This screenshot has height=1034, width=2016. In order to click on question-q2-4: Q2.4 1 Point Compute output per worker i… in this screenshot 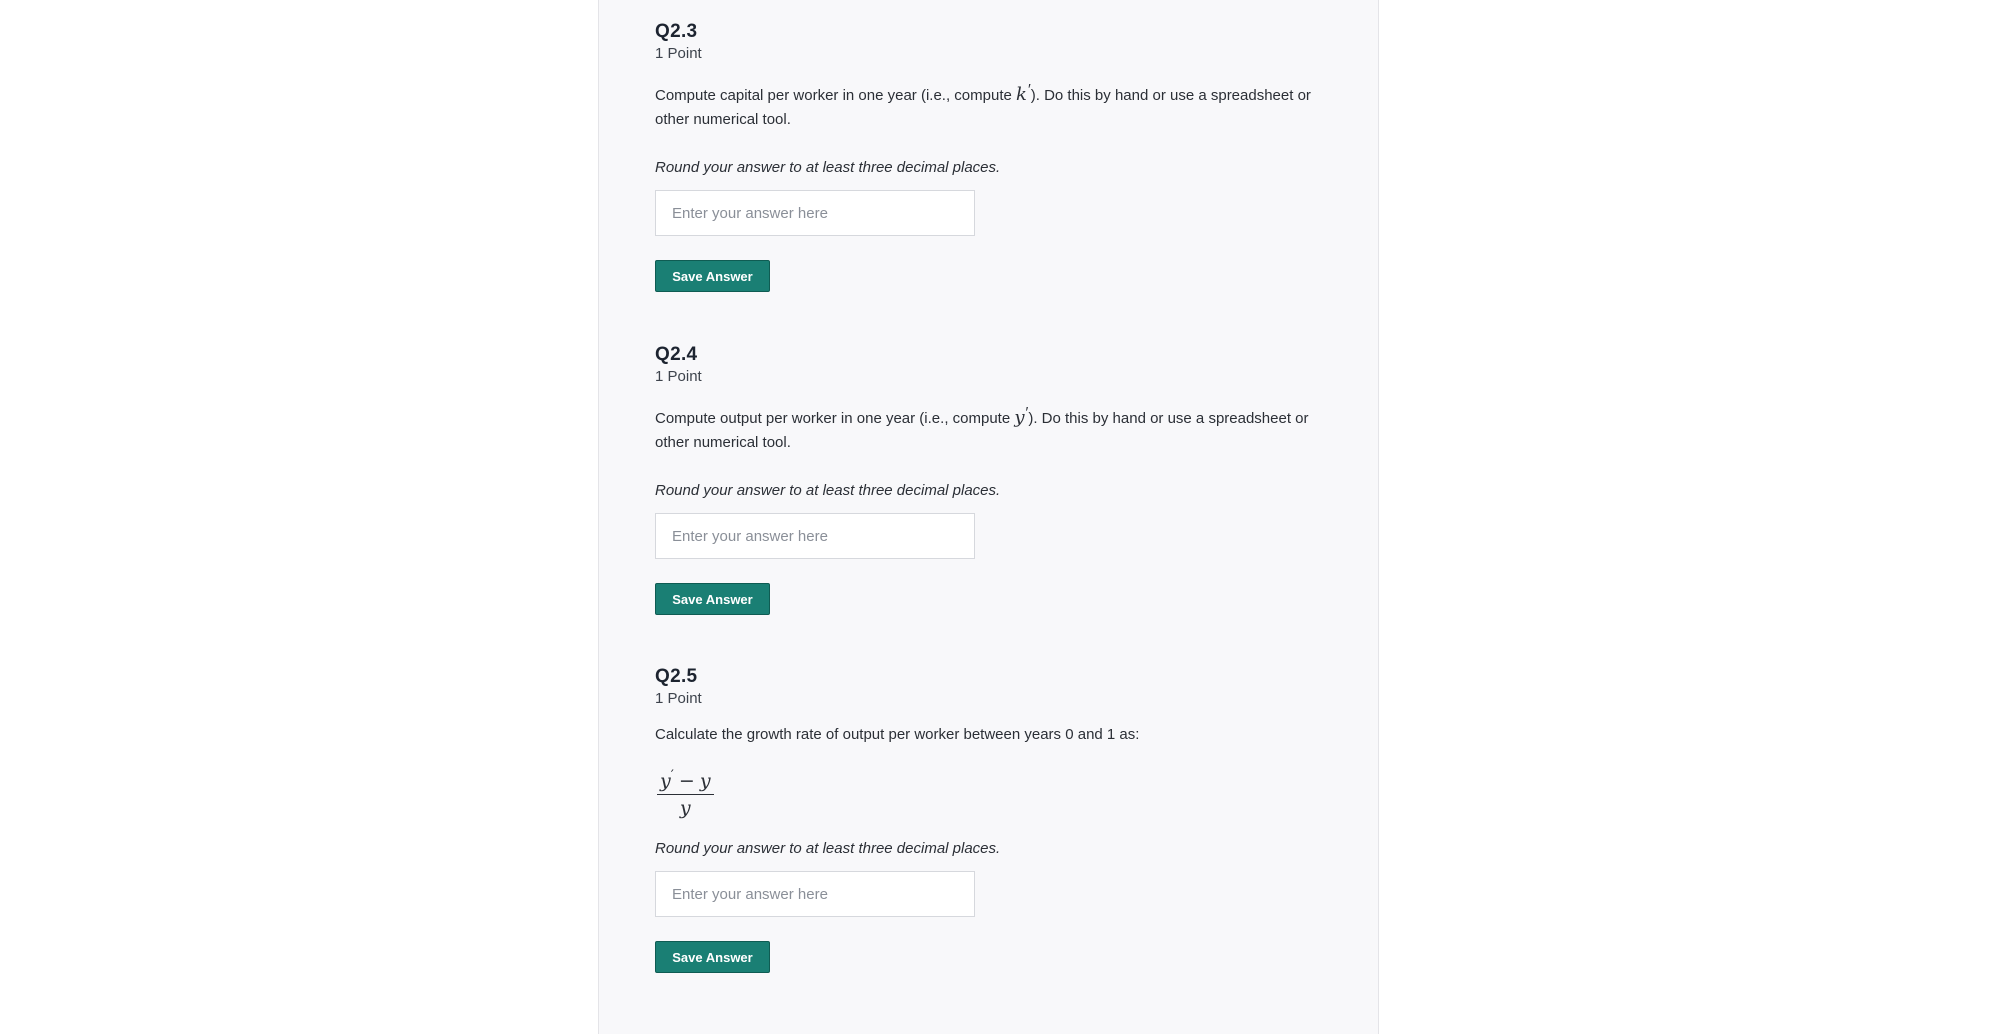, I will do `click(995, 479)`.